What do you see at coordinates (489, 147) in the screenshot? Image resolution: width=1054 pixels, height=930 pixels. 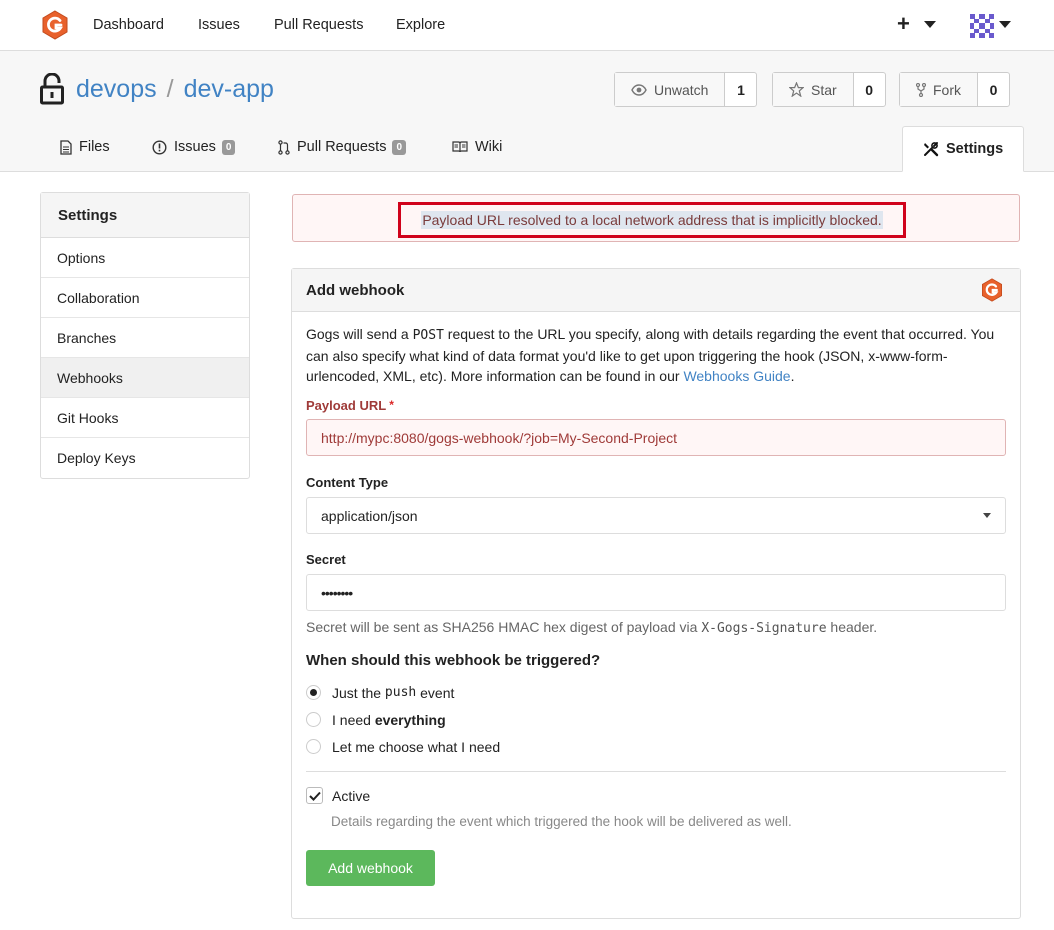 I see `tab-wiki-label: Wiki` at bounding box center [489, 147].